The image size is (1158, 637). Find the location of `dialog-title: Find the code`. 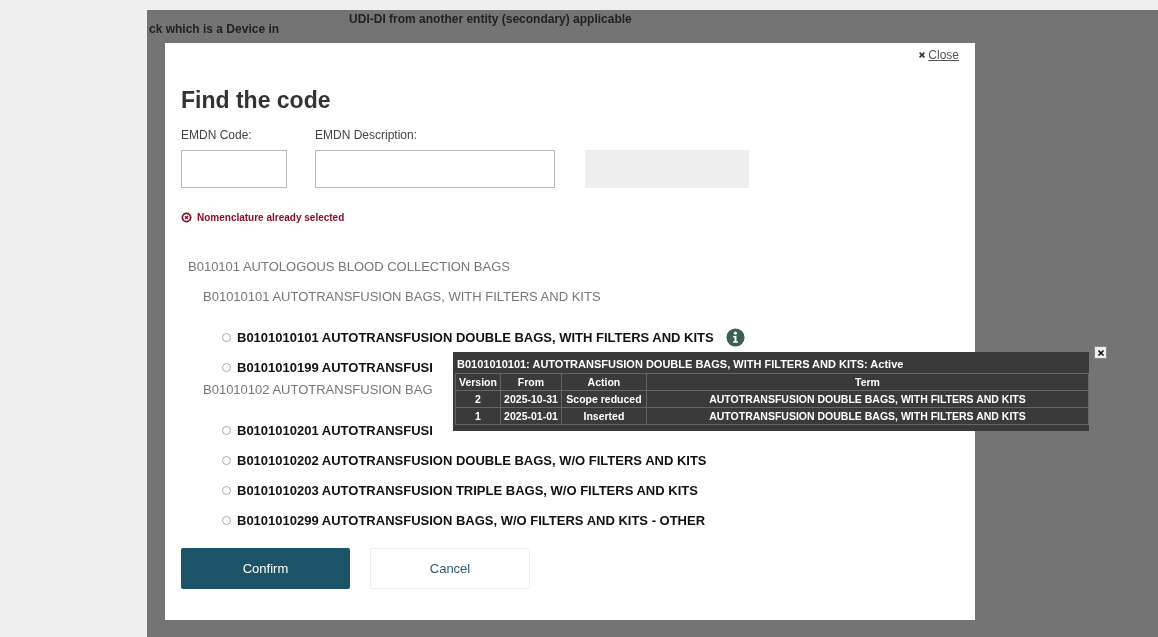

dialog-title: Find the code is located at coordinates (256, 100).